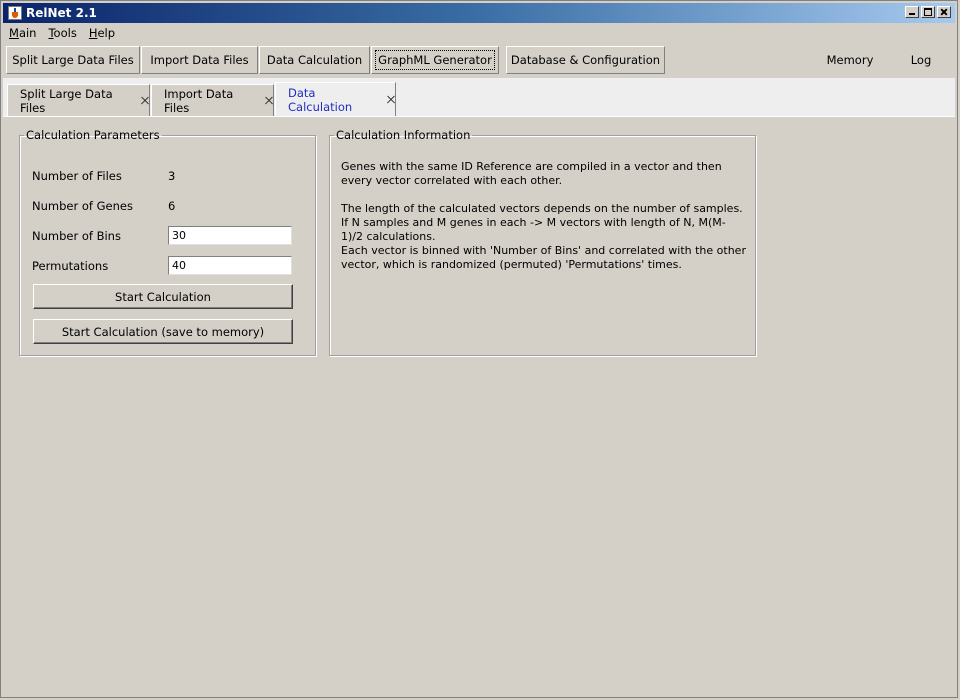 Image resolution: width=960 pixels, height=700 pixels. I want to click on graphml-generator-button: GraphML Generator, so click(435, 60).